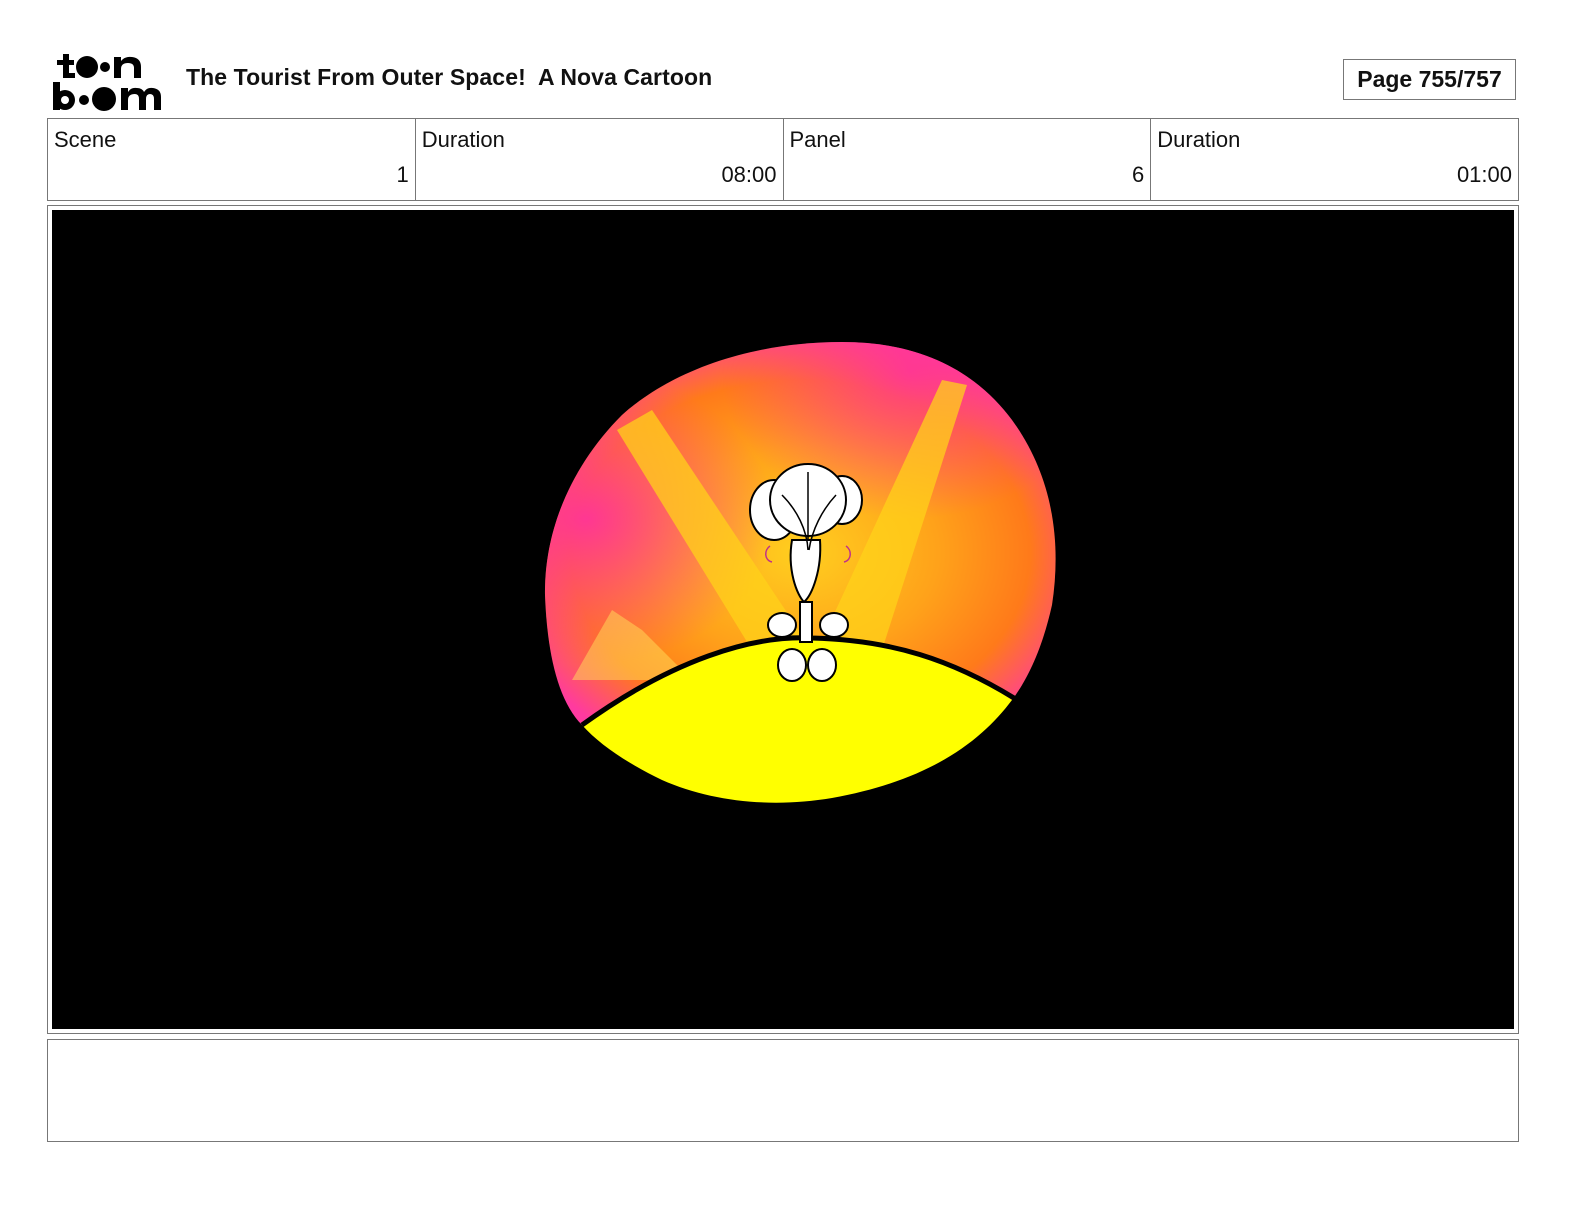  I want to click on scene-label: Scene, so click(85, 139).